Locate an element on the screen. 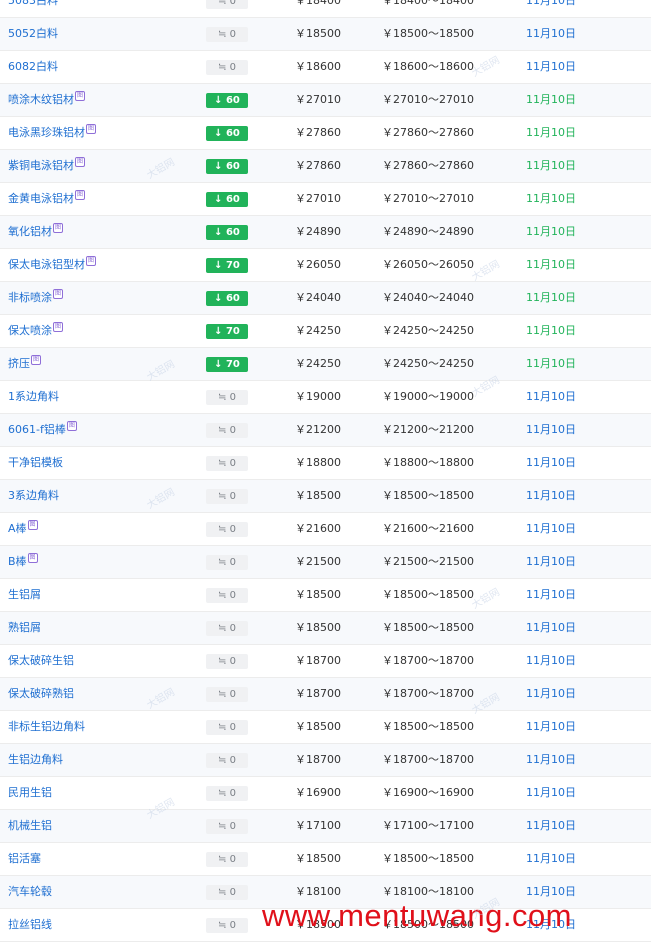  product-name-link: 6082白料 is located at coordinates (33, 67).